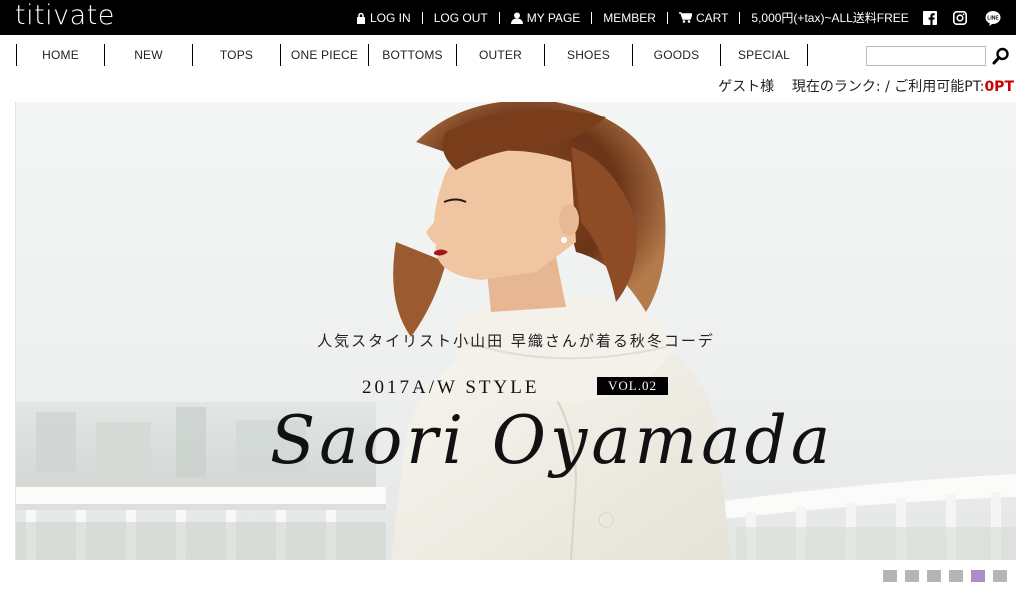  Describe the element at coordinates (65, 16) in the screenshot. I see `site-logo: titivate` at that location.